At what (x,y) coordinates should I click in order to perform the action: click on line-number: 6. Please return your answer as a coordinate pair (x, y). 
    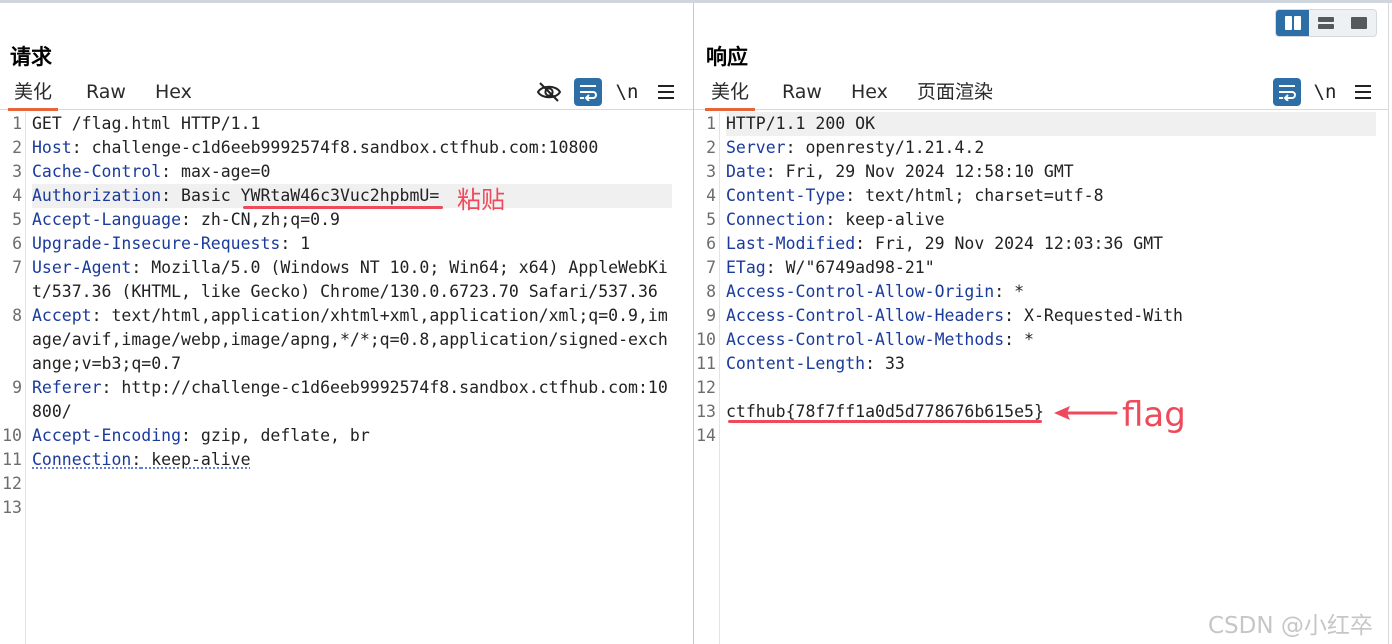
    Looking at the image, I should click on (17, 243).